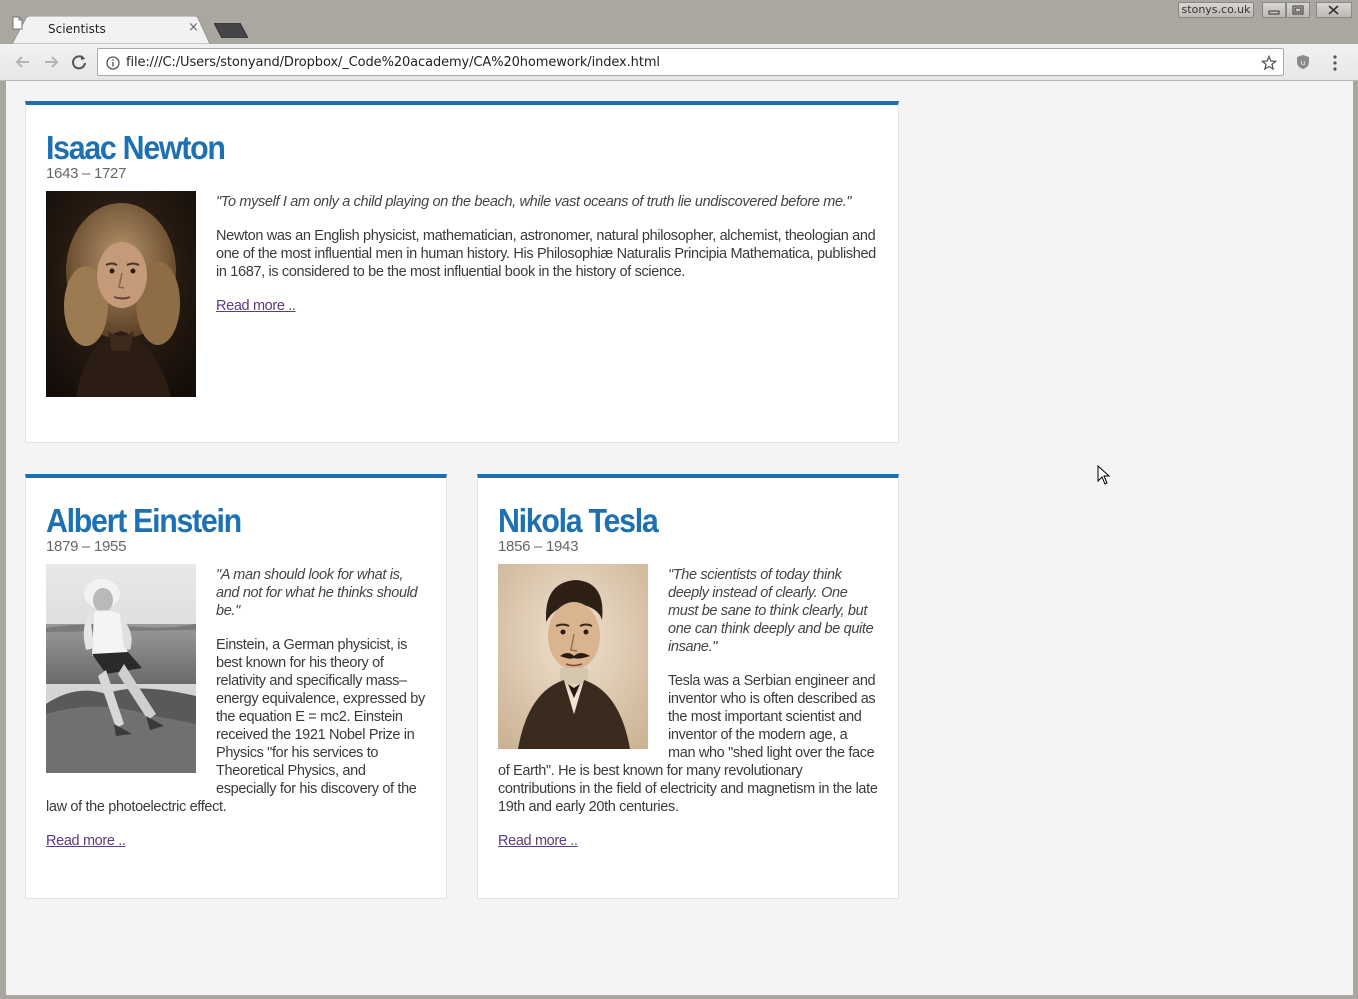 The height and width of the screenshot is (999, 1358). I want to click on scientist-name: Albert Einstein, so click(144, 520).